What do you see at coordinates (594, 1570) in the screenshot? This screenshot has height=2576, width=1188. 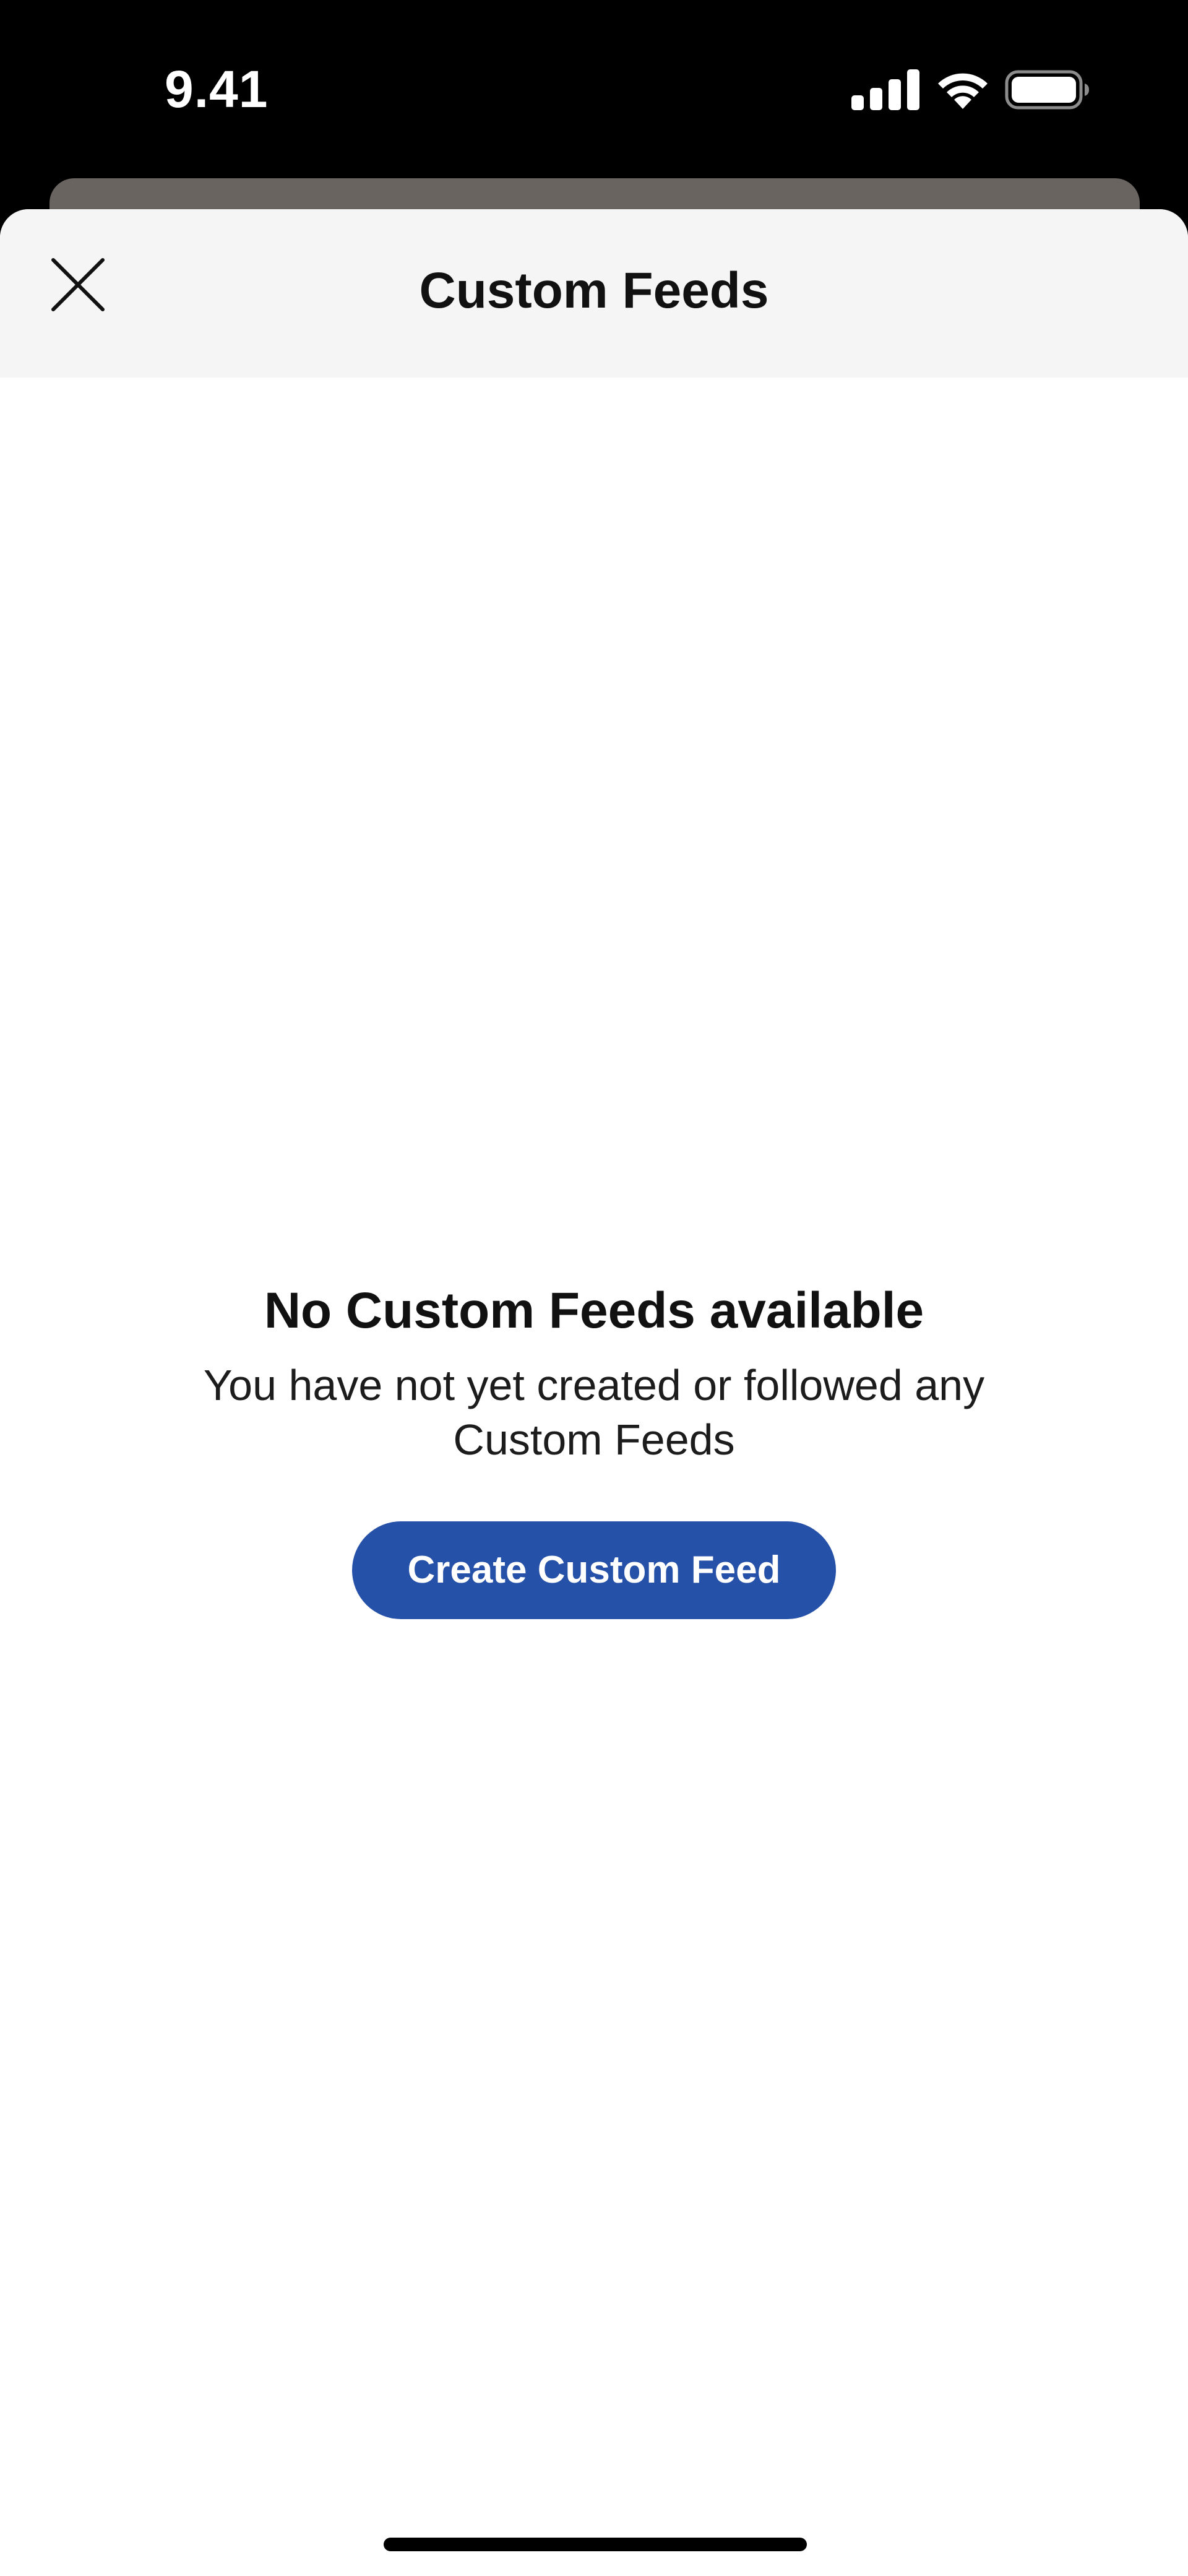 I see `create-custom-feed-button: Create Custom Feed` at bounding box center [594, 1570].